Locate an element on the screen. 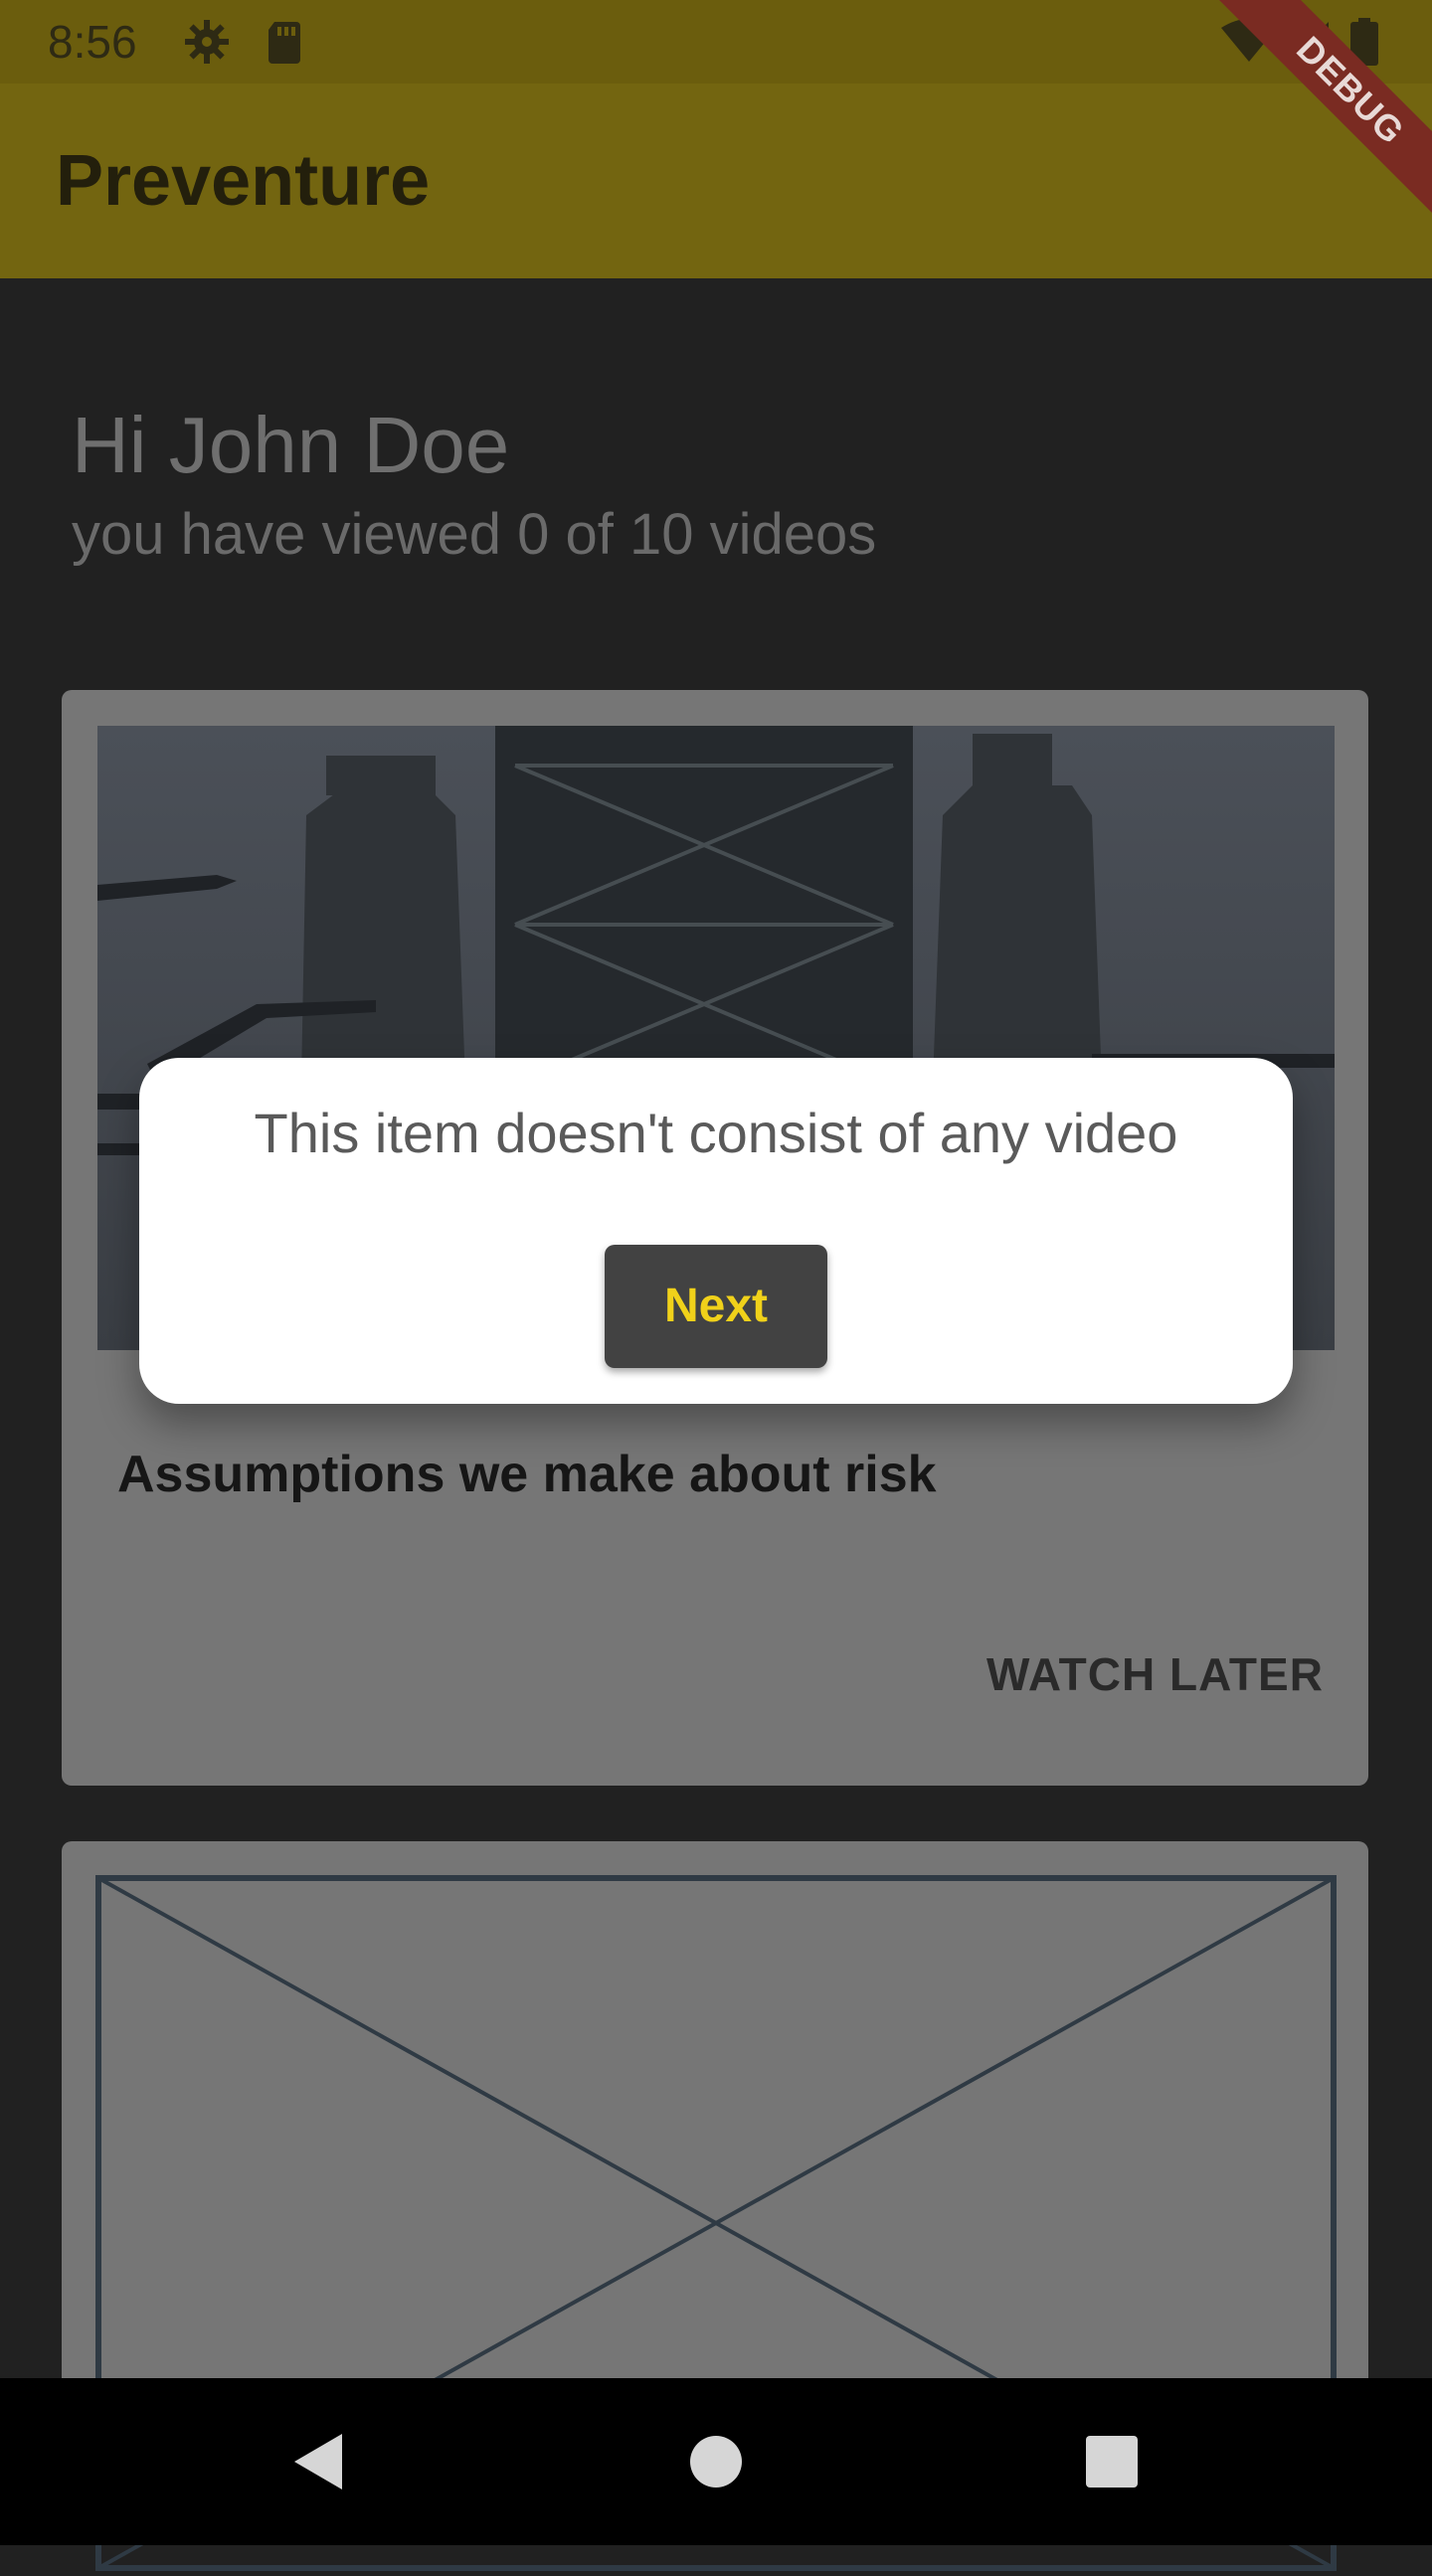  status-time: 8:56 is located at coordinates (93, 42).